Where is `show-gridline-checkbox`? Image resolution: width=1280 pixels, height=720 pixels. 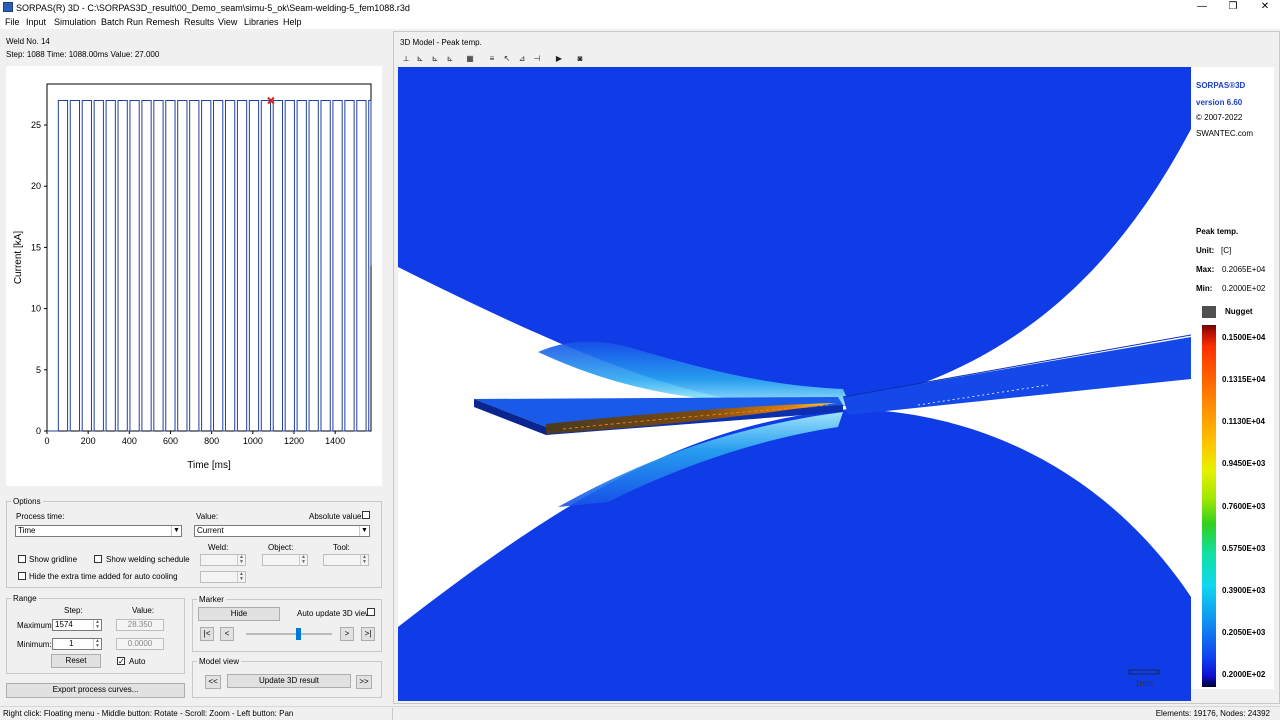
show-gridline-checkbox is located at coordinates (22, 559).